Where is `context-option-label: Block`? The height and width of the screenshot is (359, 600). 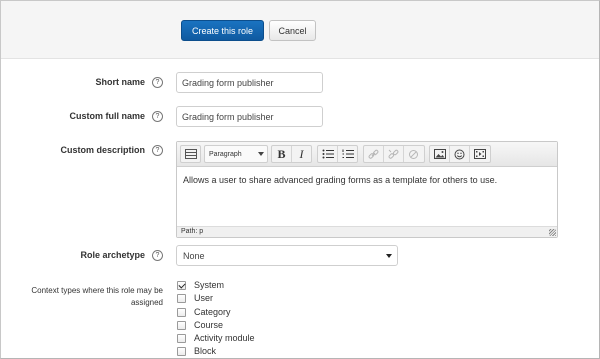 context-option-label: Block is located at coordinates (205, 351).